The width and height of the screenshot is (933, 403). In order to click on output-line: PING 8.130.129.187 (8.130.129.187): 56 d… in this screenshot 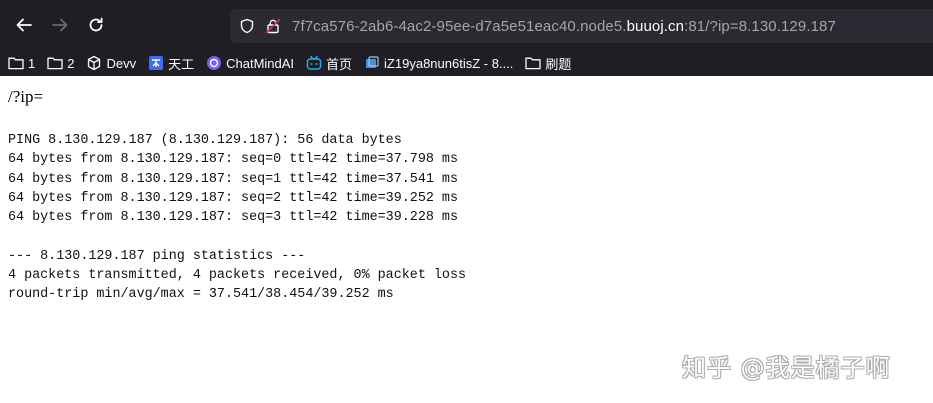, I will do `click(205, 140)`.